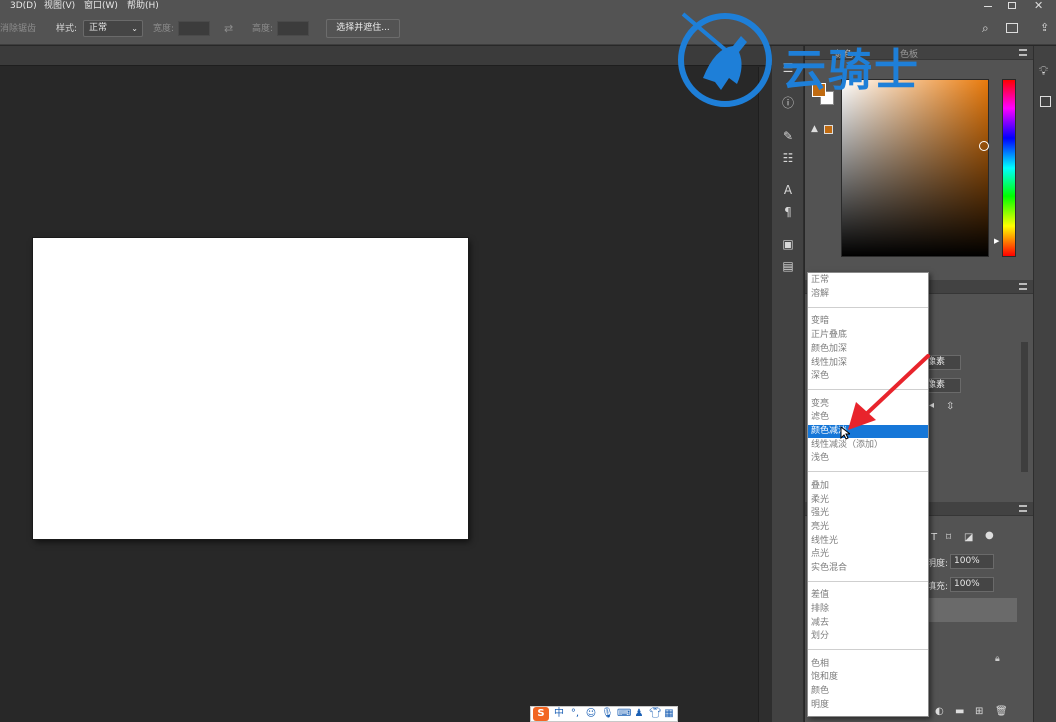 This screenshot has width=1056, height=722. Describe the element at coordinates (968, 537) in the screenshot. I see `smart-filter-icon: ◪` at that location.